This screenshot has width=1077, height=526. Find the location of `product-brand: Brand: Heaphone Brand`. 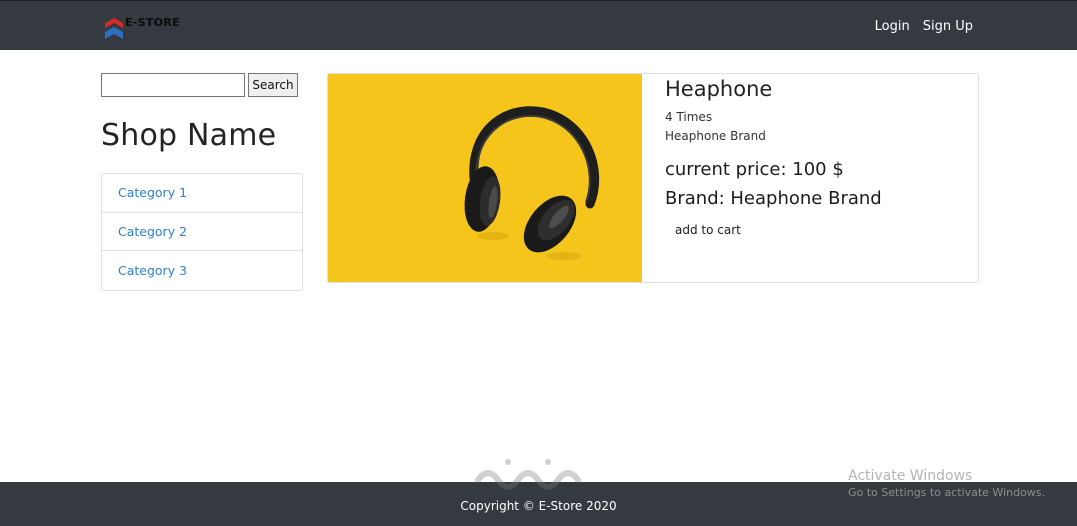

product-brand: Brand: Heaphone Brand is located at coordinates (773, 198).